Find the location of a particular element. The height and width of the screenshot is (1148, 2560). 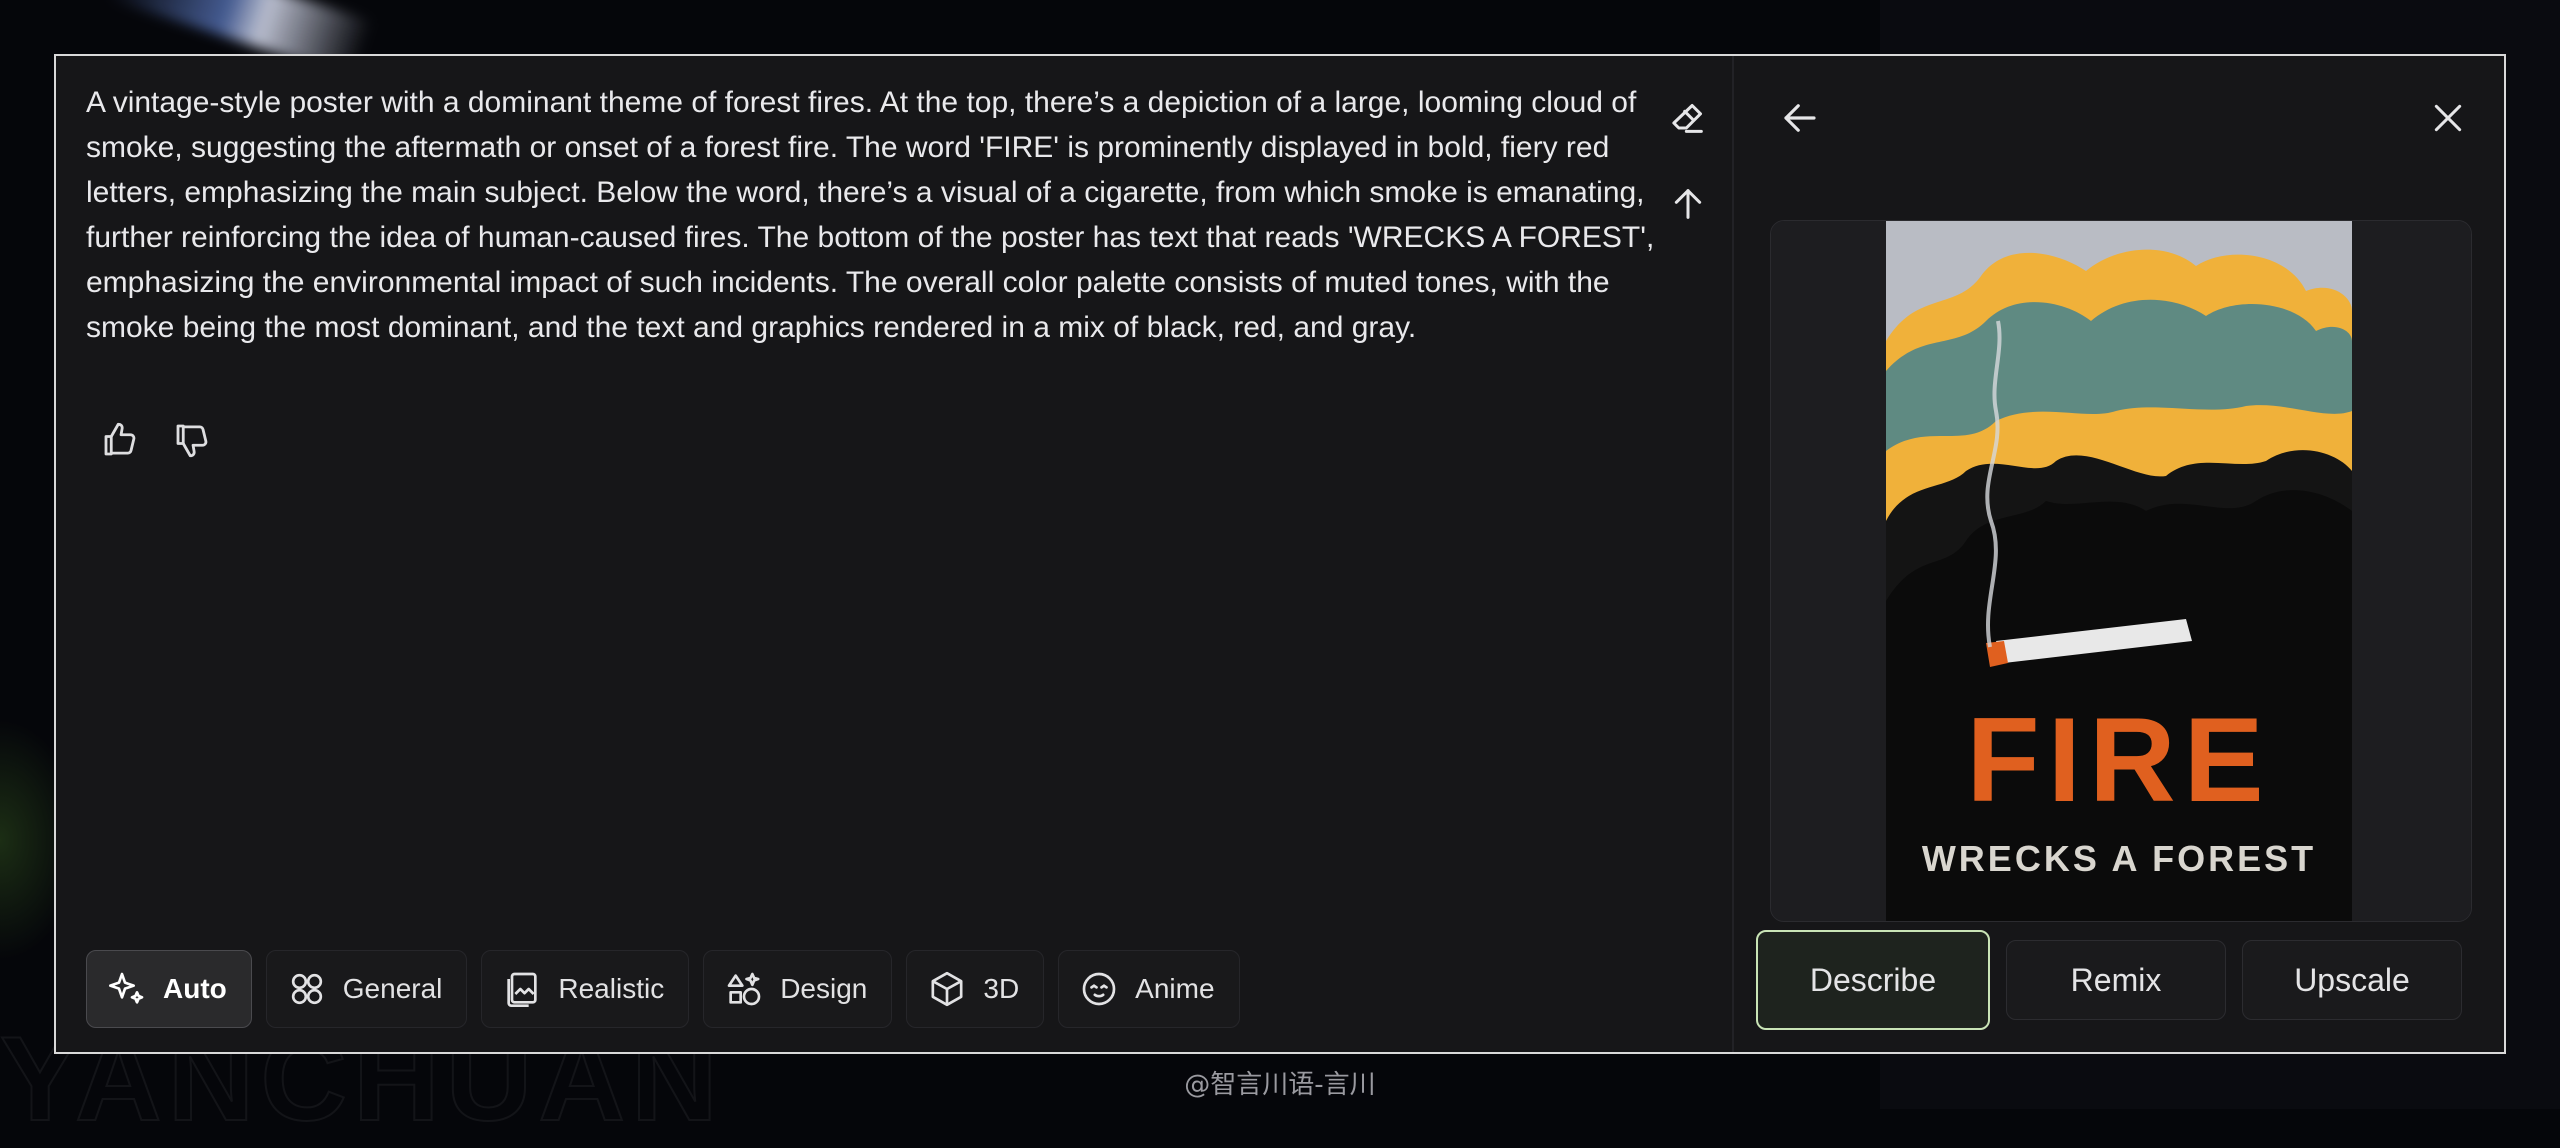

describe-button: Describe is located at coordinates (1873, 980).